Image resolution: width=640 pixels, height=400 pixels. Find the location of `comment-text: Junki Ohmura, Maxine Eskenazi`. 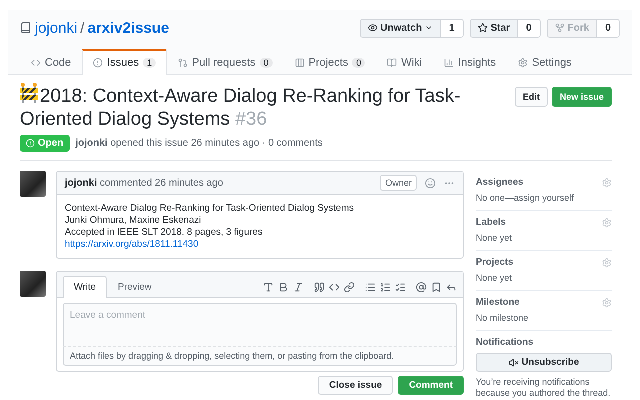

comment-text: Junki Ohmura, Maxine Eskenazi is located at coordinates (133, 221).